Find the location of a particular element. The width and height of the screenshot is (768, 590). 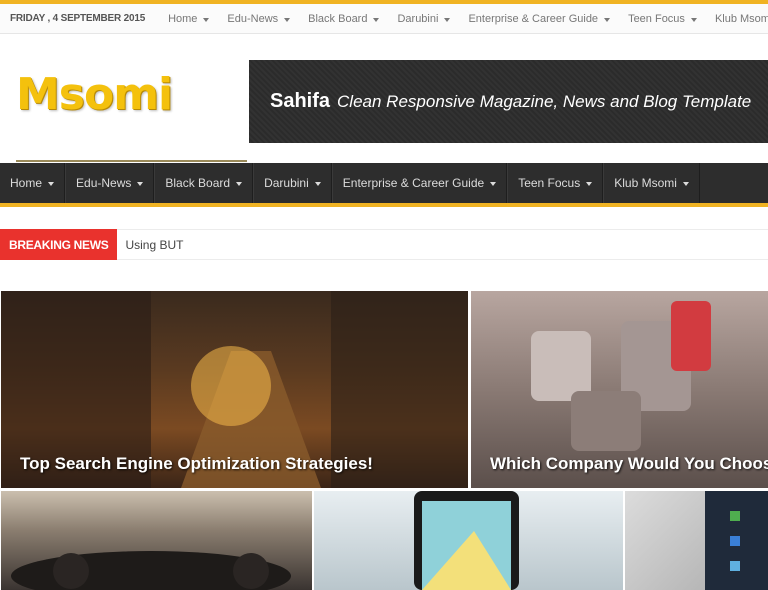

top-nav-label: Edu-News is located at coordinates (253, 18).